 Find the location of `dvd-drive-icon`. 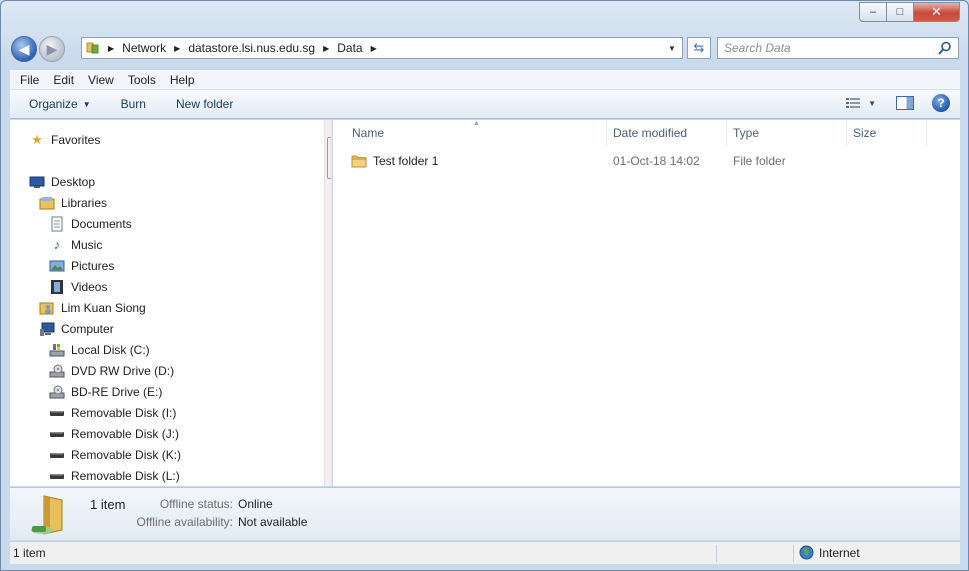

dvd-drive-icon is located at coordinates (57, 370).